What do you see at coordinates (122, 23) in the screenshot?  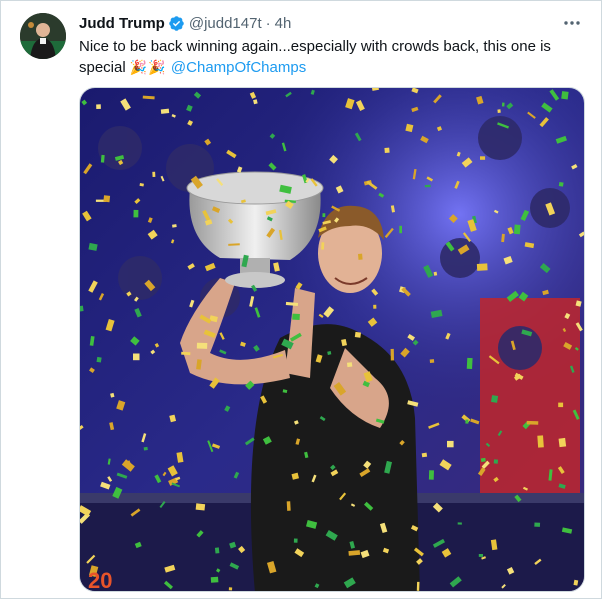 I see `author-name: Judd Trump` at bounding box center [122, 23].